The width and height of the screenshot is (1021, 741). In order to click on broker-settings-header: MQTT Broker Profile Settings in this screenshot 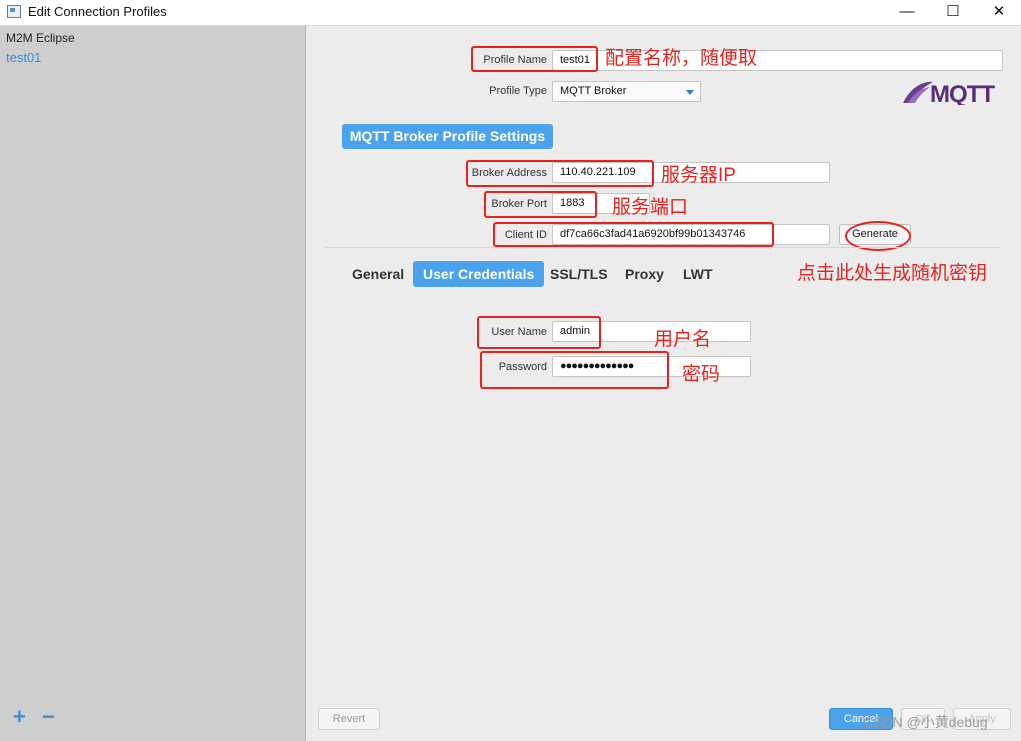, I will do `click(447, 136)`.